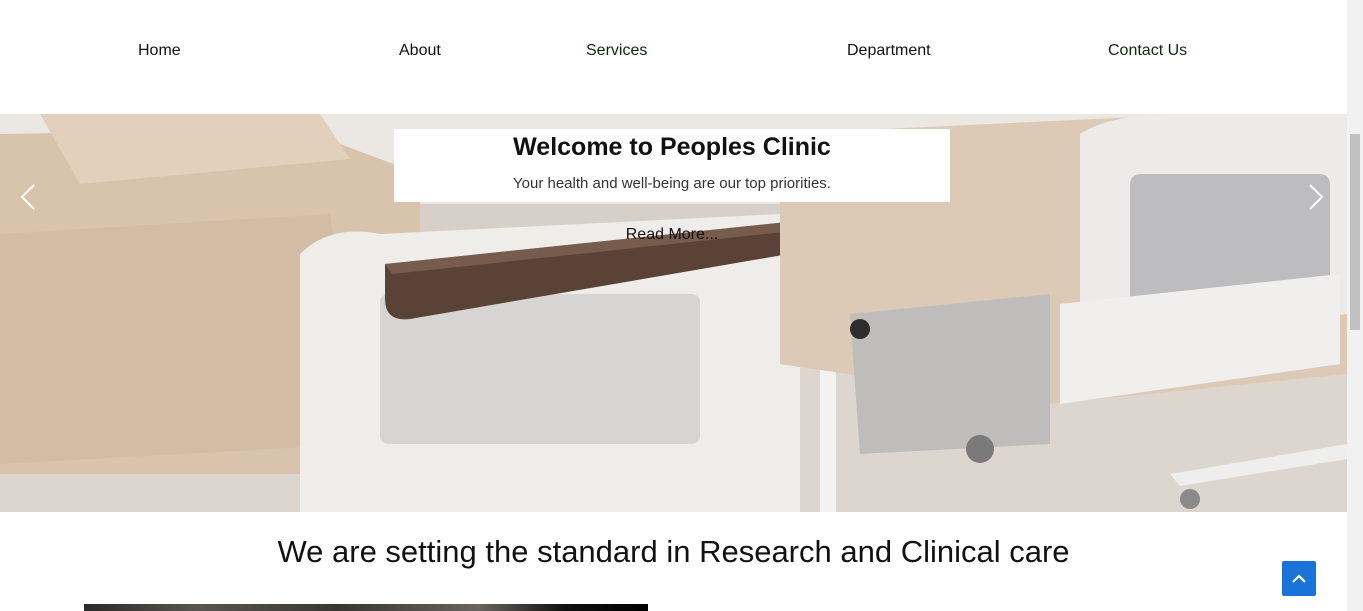 This screenshot has width=1363, height=611. I want to click on section-image, so click(366, 607).